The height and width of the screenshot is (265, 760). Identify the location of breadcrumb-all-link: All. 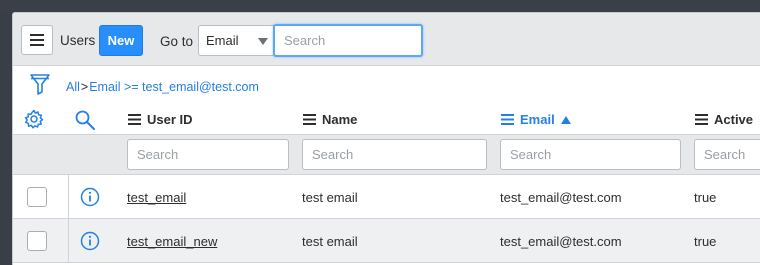
(73, 87).